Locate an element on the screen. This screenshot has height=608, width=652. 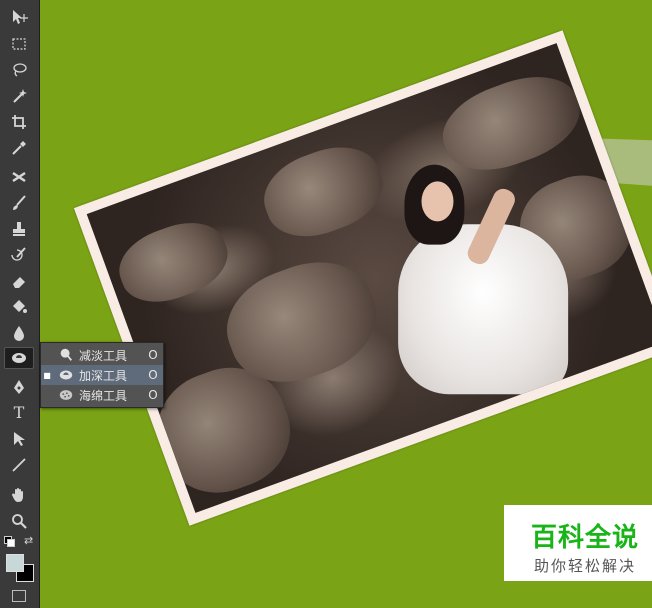
burn-tool is located at coordinates (19, 358).